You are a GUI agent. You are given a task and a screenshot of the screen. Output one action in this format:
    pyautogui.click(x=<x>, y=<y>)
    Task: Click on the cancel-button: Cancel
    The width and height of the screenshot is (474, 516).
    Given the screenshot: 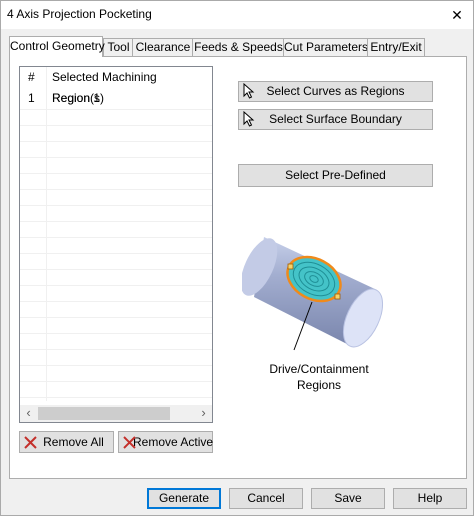 What is the action you would take?
    pyautogui.click(x=266, y=498)
    